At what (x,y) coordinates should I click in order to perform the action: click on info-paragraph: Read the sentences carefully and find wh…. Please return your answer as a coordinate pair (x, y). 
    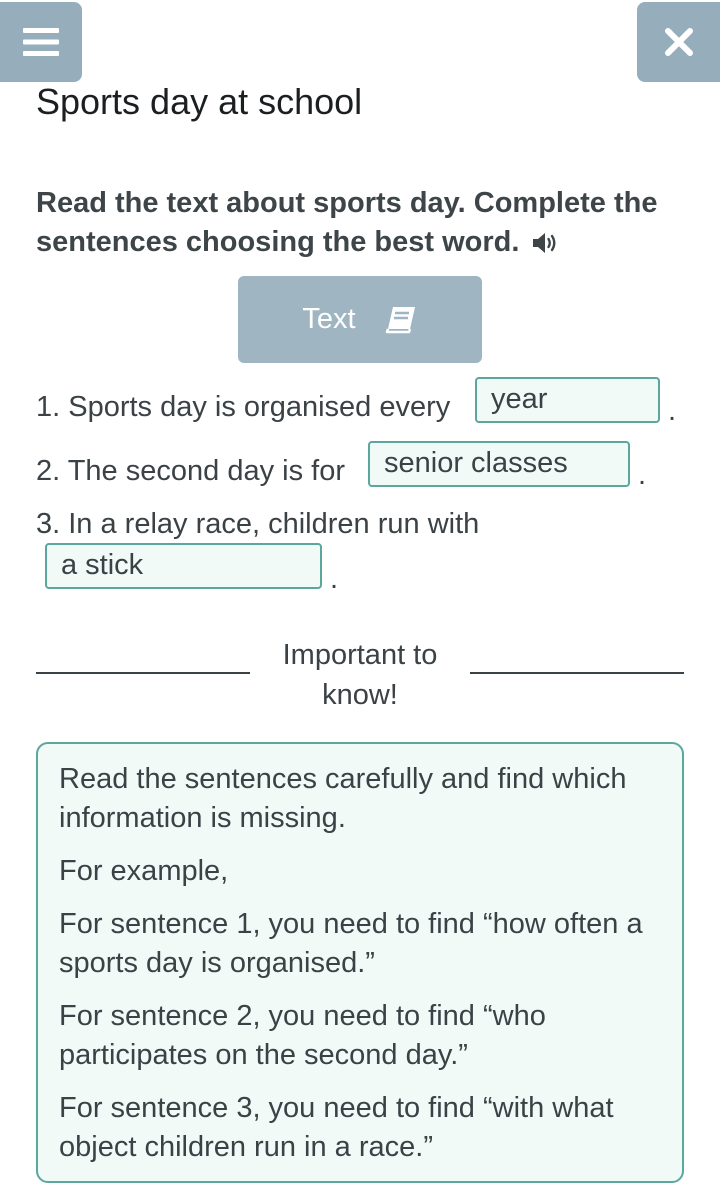
    Looking at the image, I should click on (343, 798).